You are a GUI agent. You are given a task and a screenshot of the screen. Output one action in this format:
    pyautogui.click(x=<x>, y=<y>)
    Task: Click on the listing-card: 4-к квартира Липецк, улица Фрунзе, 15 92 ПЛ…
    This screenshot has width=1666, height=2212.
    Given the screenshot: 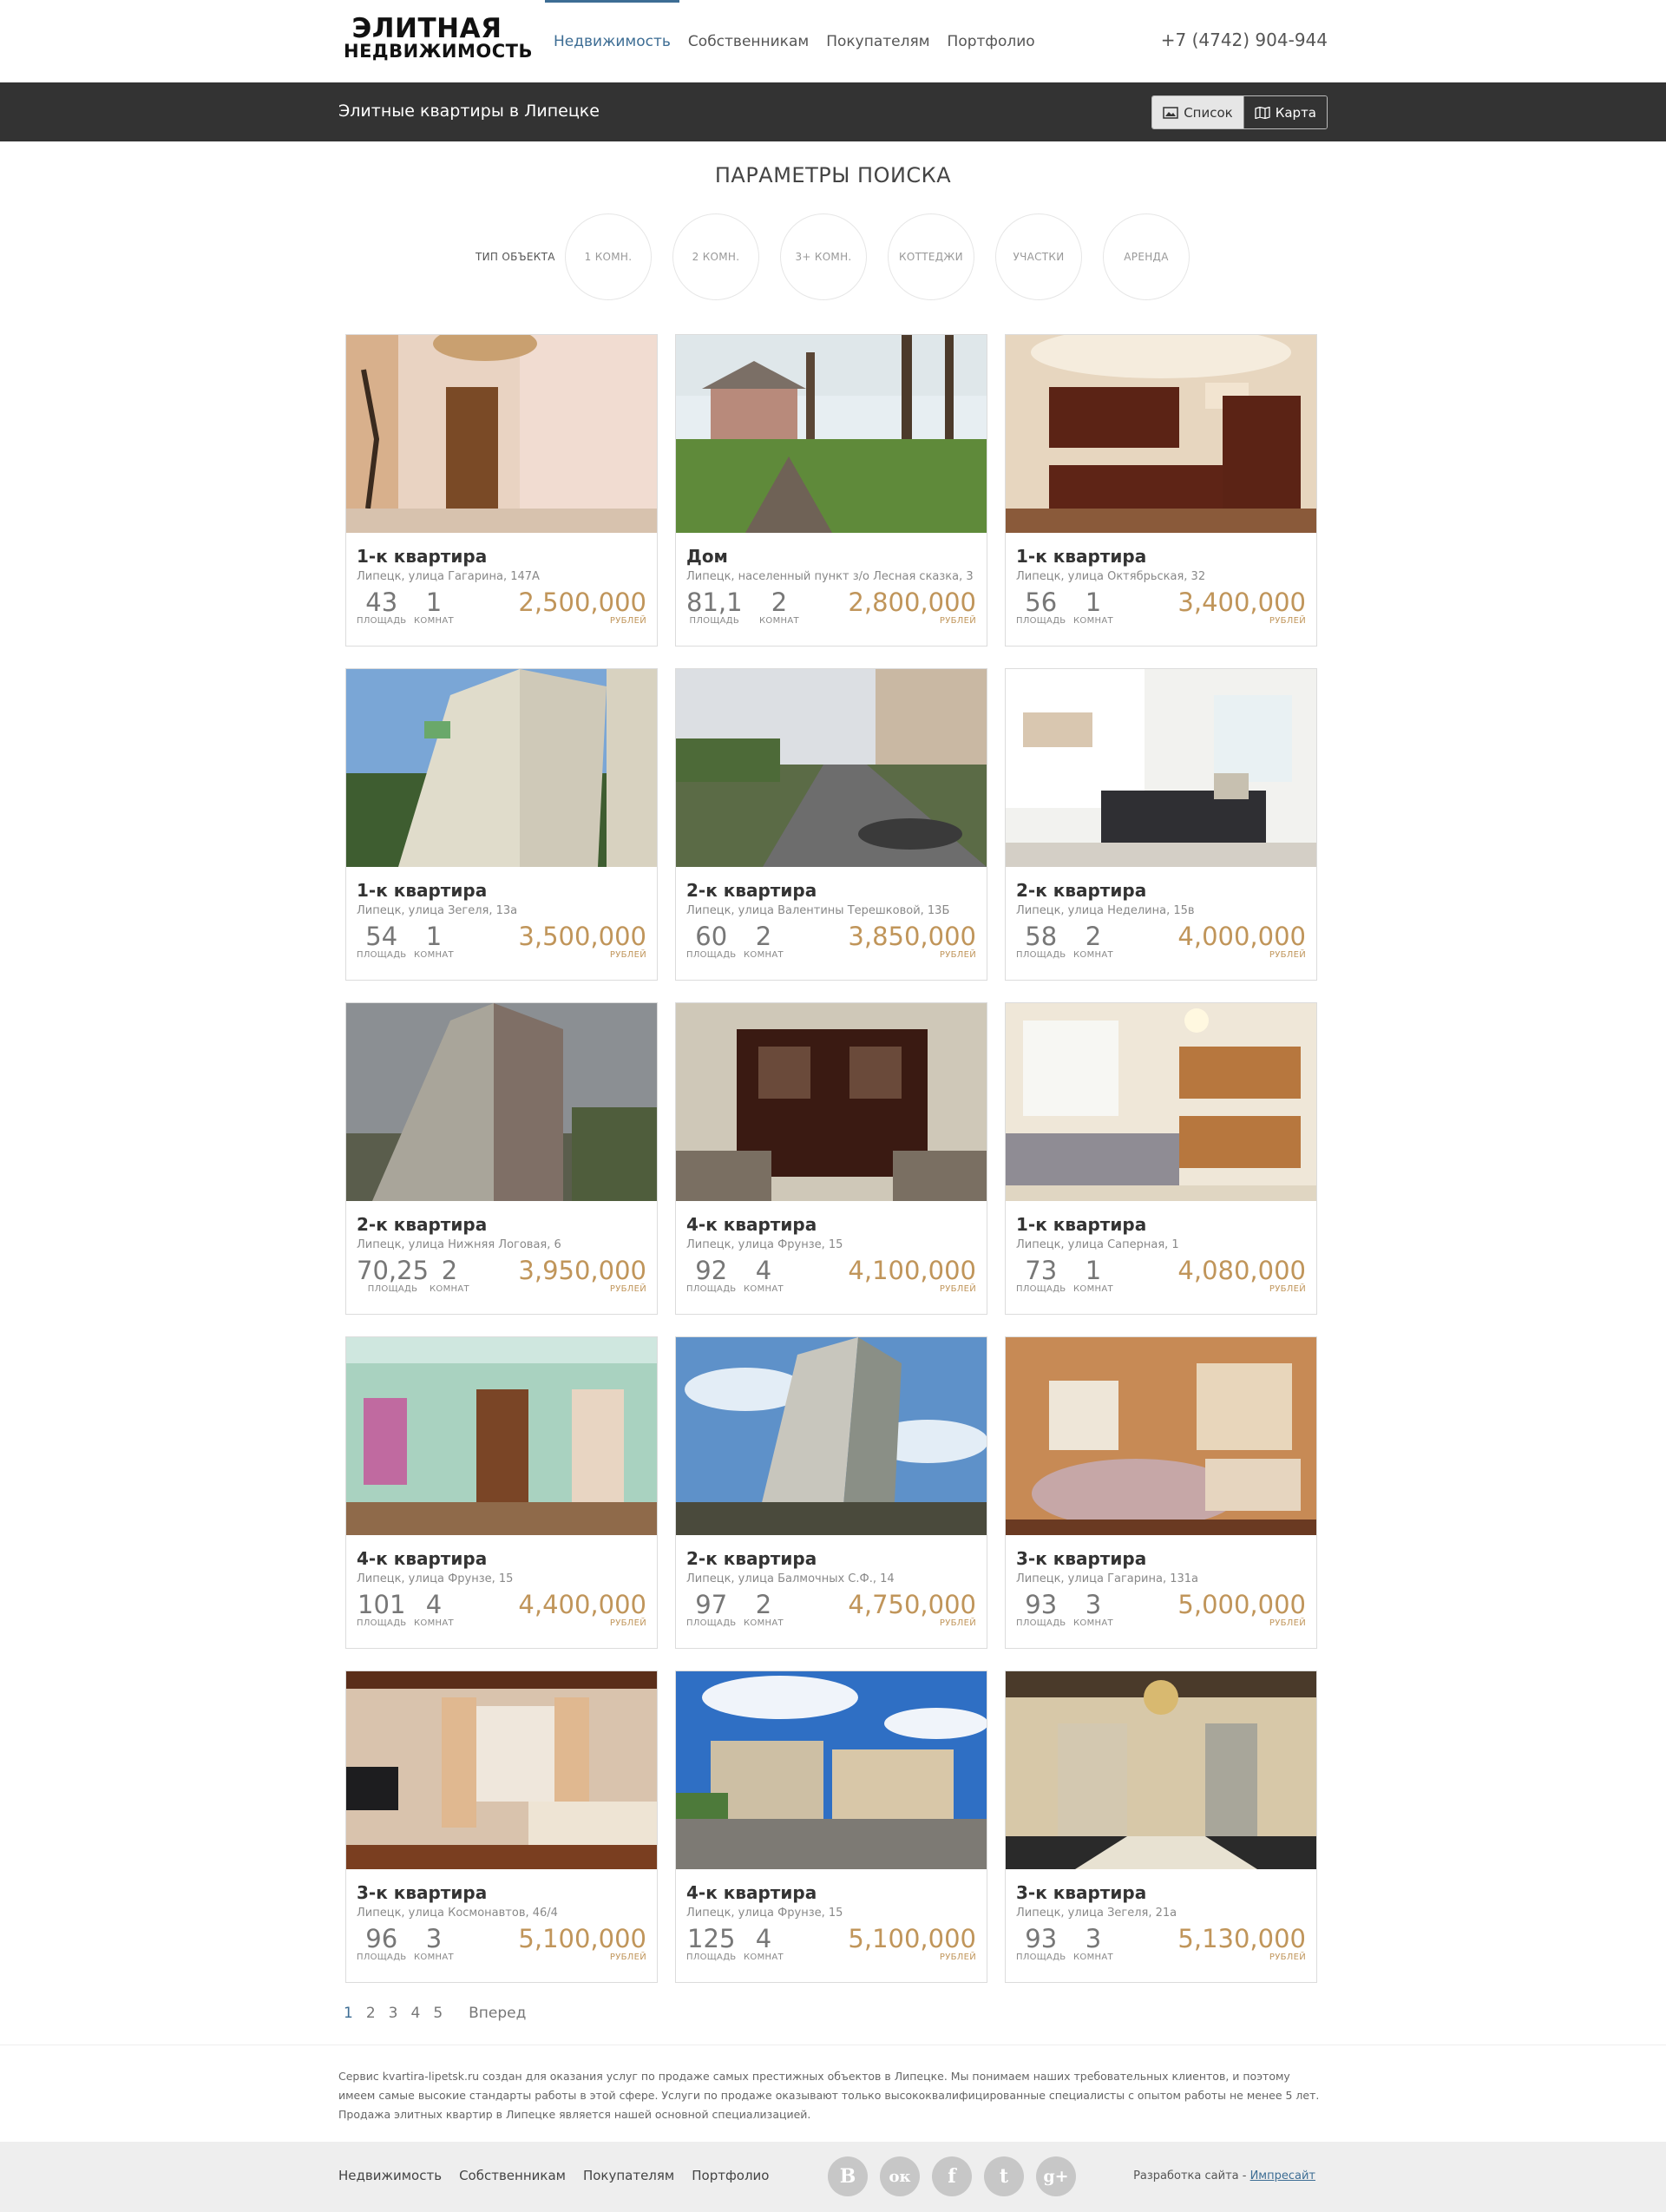 What is the action you would take?
    pyautogui.click(x=831, y=1158)
    